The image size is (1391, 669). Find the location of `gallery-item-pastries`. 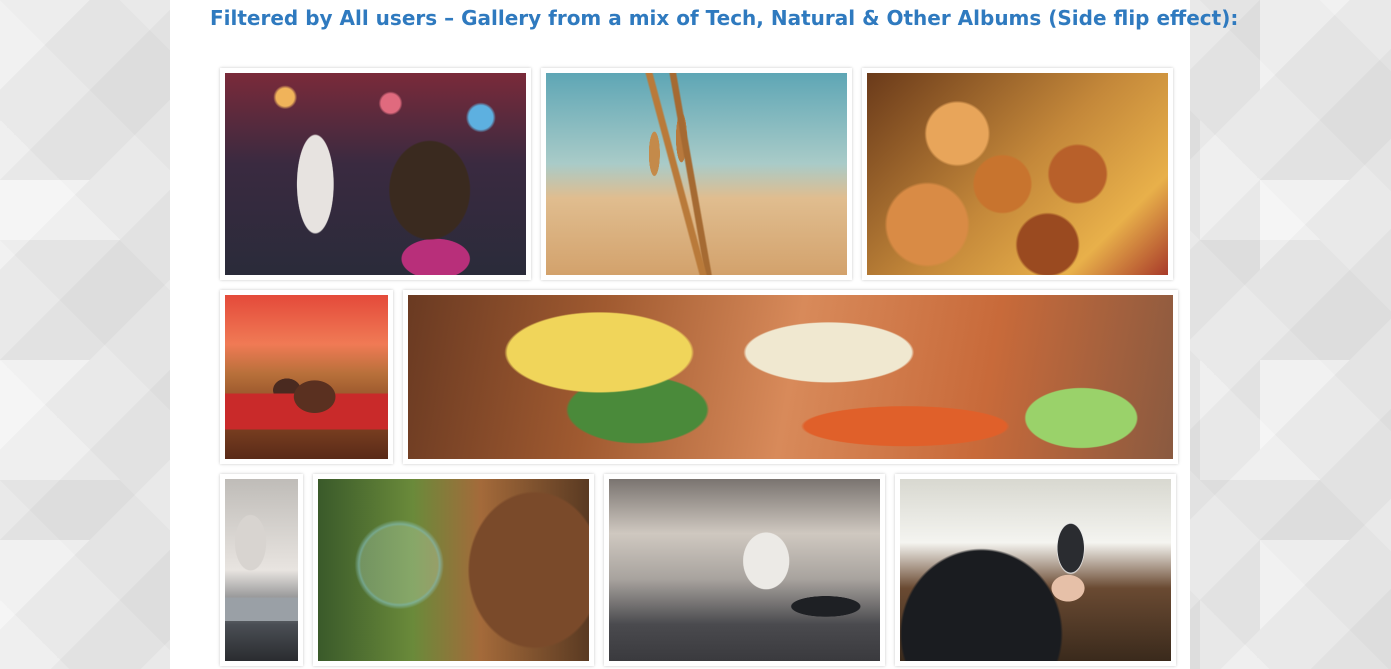

gallery-item-pastries is located at coordinates (1017, 174).